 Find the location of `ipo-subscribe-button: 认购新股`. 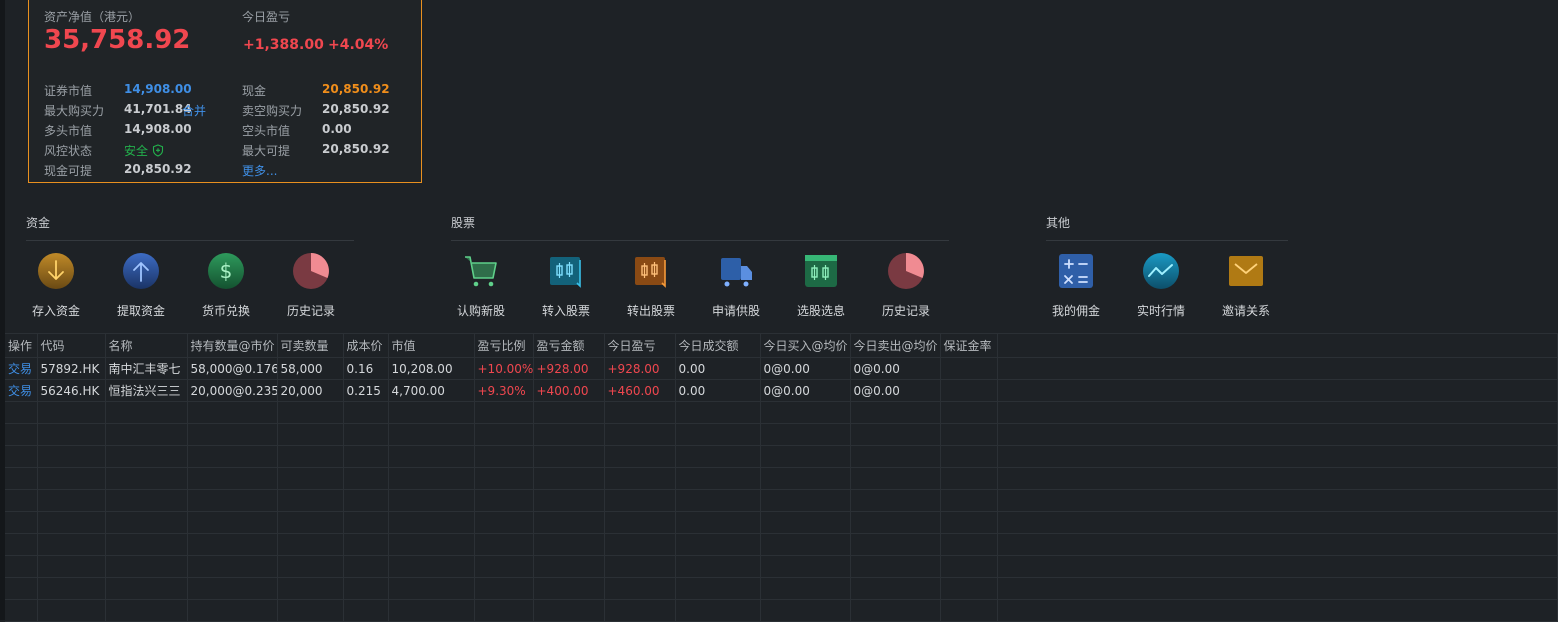

ipo-subscribe-button: 认购新股 is located at coordinates (481, 285).